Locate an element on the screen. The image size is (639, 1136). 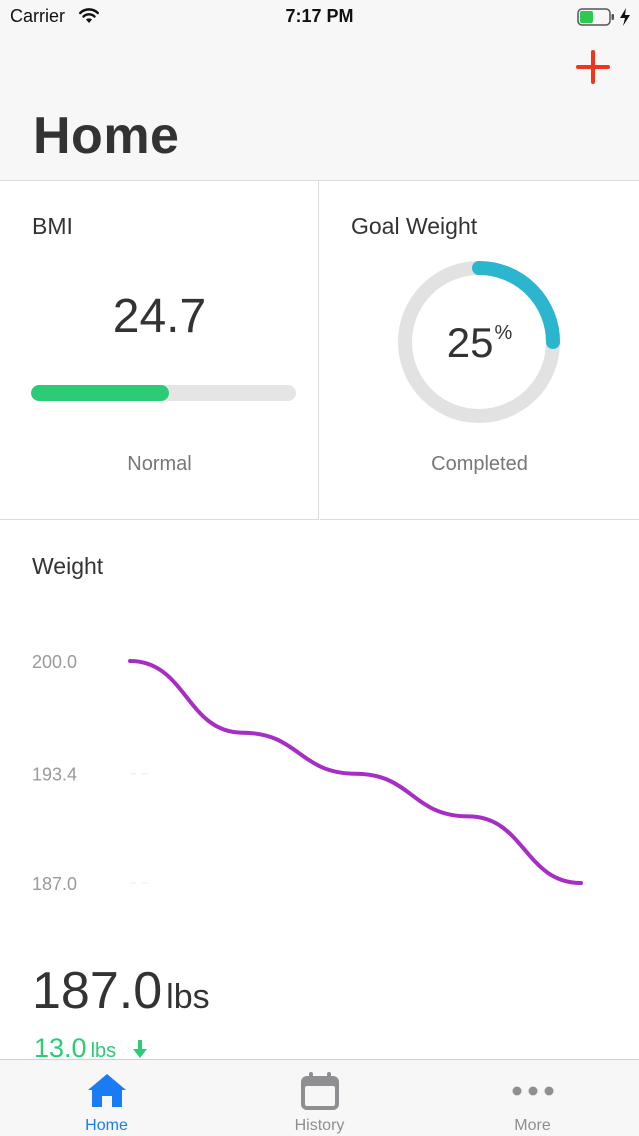
tab-home-label: Home is located at coordinates (106, 1125).